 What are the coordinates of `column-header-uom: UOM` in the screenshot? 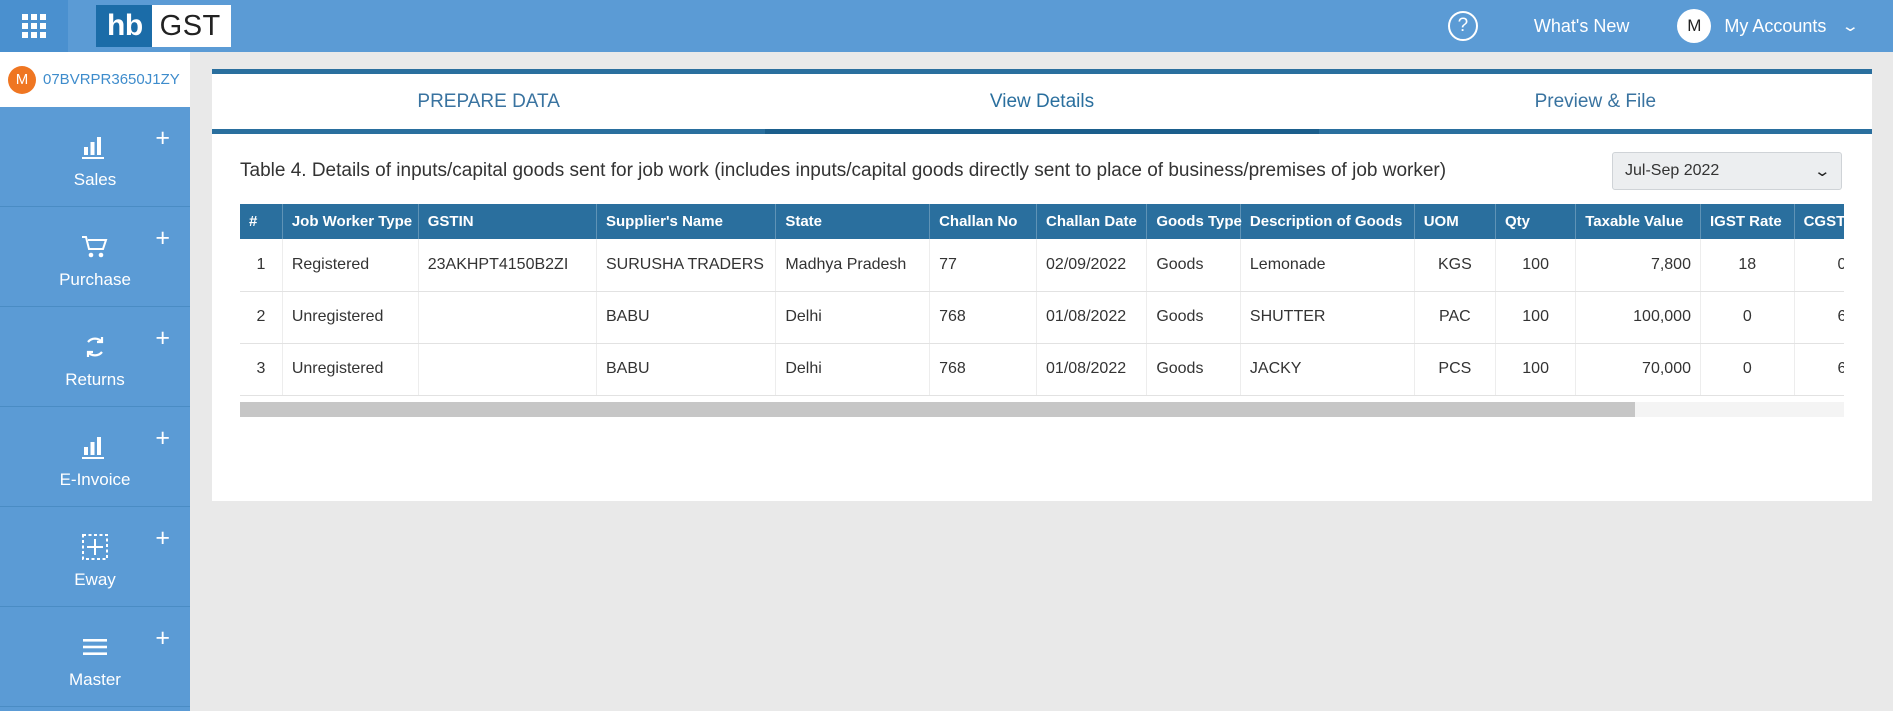 It's located at (1455, 221).